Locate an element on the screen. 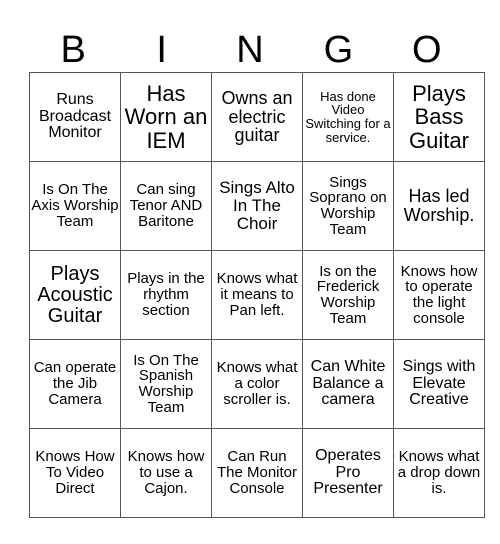 The image size is (500, 544). bingo-cell: Plays Acoustic Guitar is located at coordinates (75, 295).